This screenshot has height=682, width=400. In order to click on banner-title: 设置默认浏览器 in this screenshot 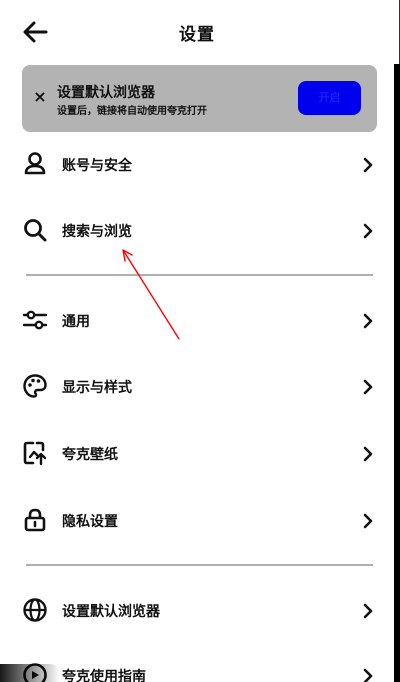, I will do `click(106, 93)`.